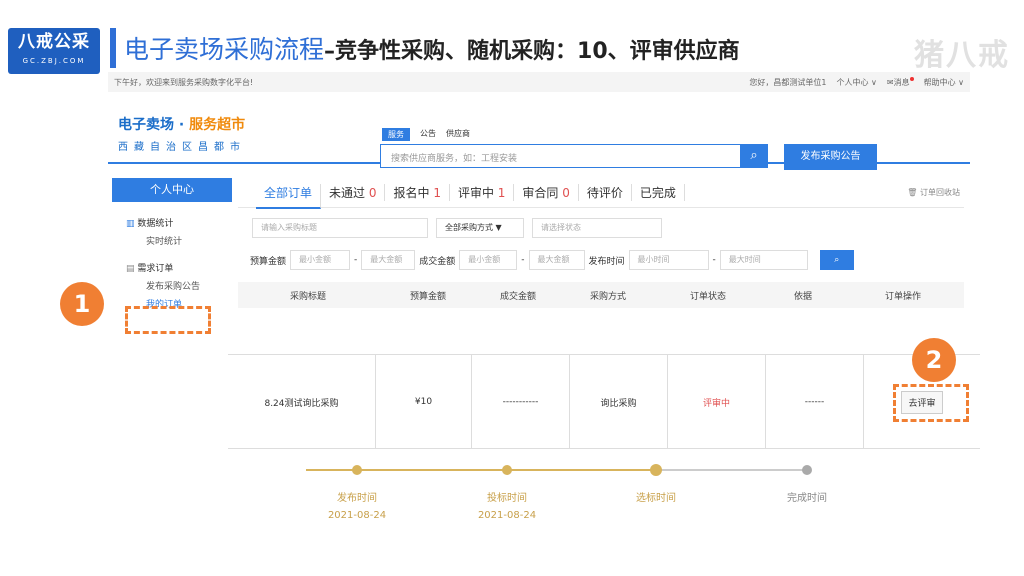 This screenshot has height=576, width=1024. Describe the element at coordinates (597, 228) in the screenshot. I see `status-select: 请选择状态` at that location.